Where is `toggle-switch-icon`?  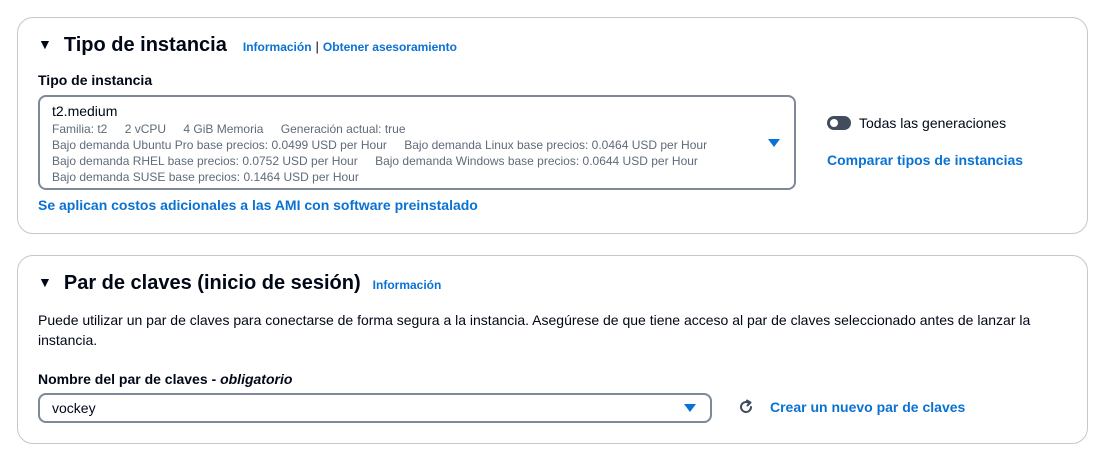 toggle-switch-icon is located at coordinates (839, 123).